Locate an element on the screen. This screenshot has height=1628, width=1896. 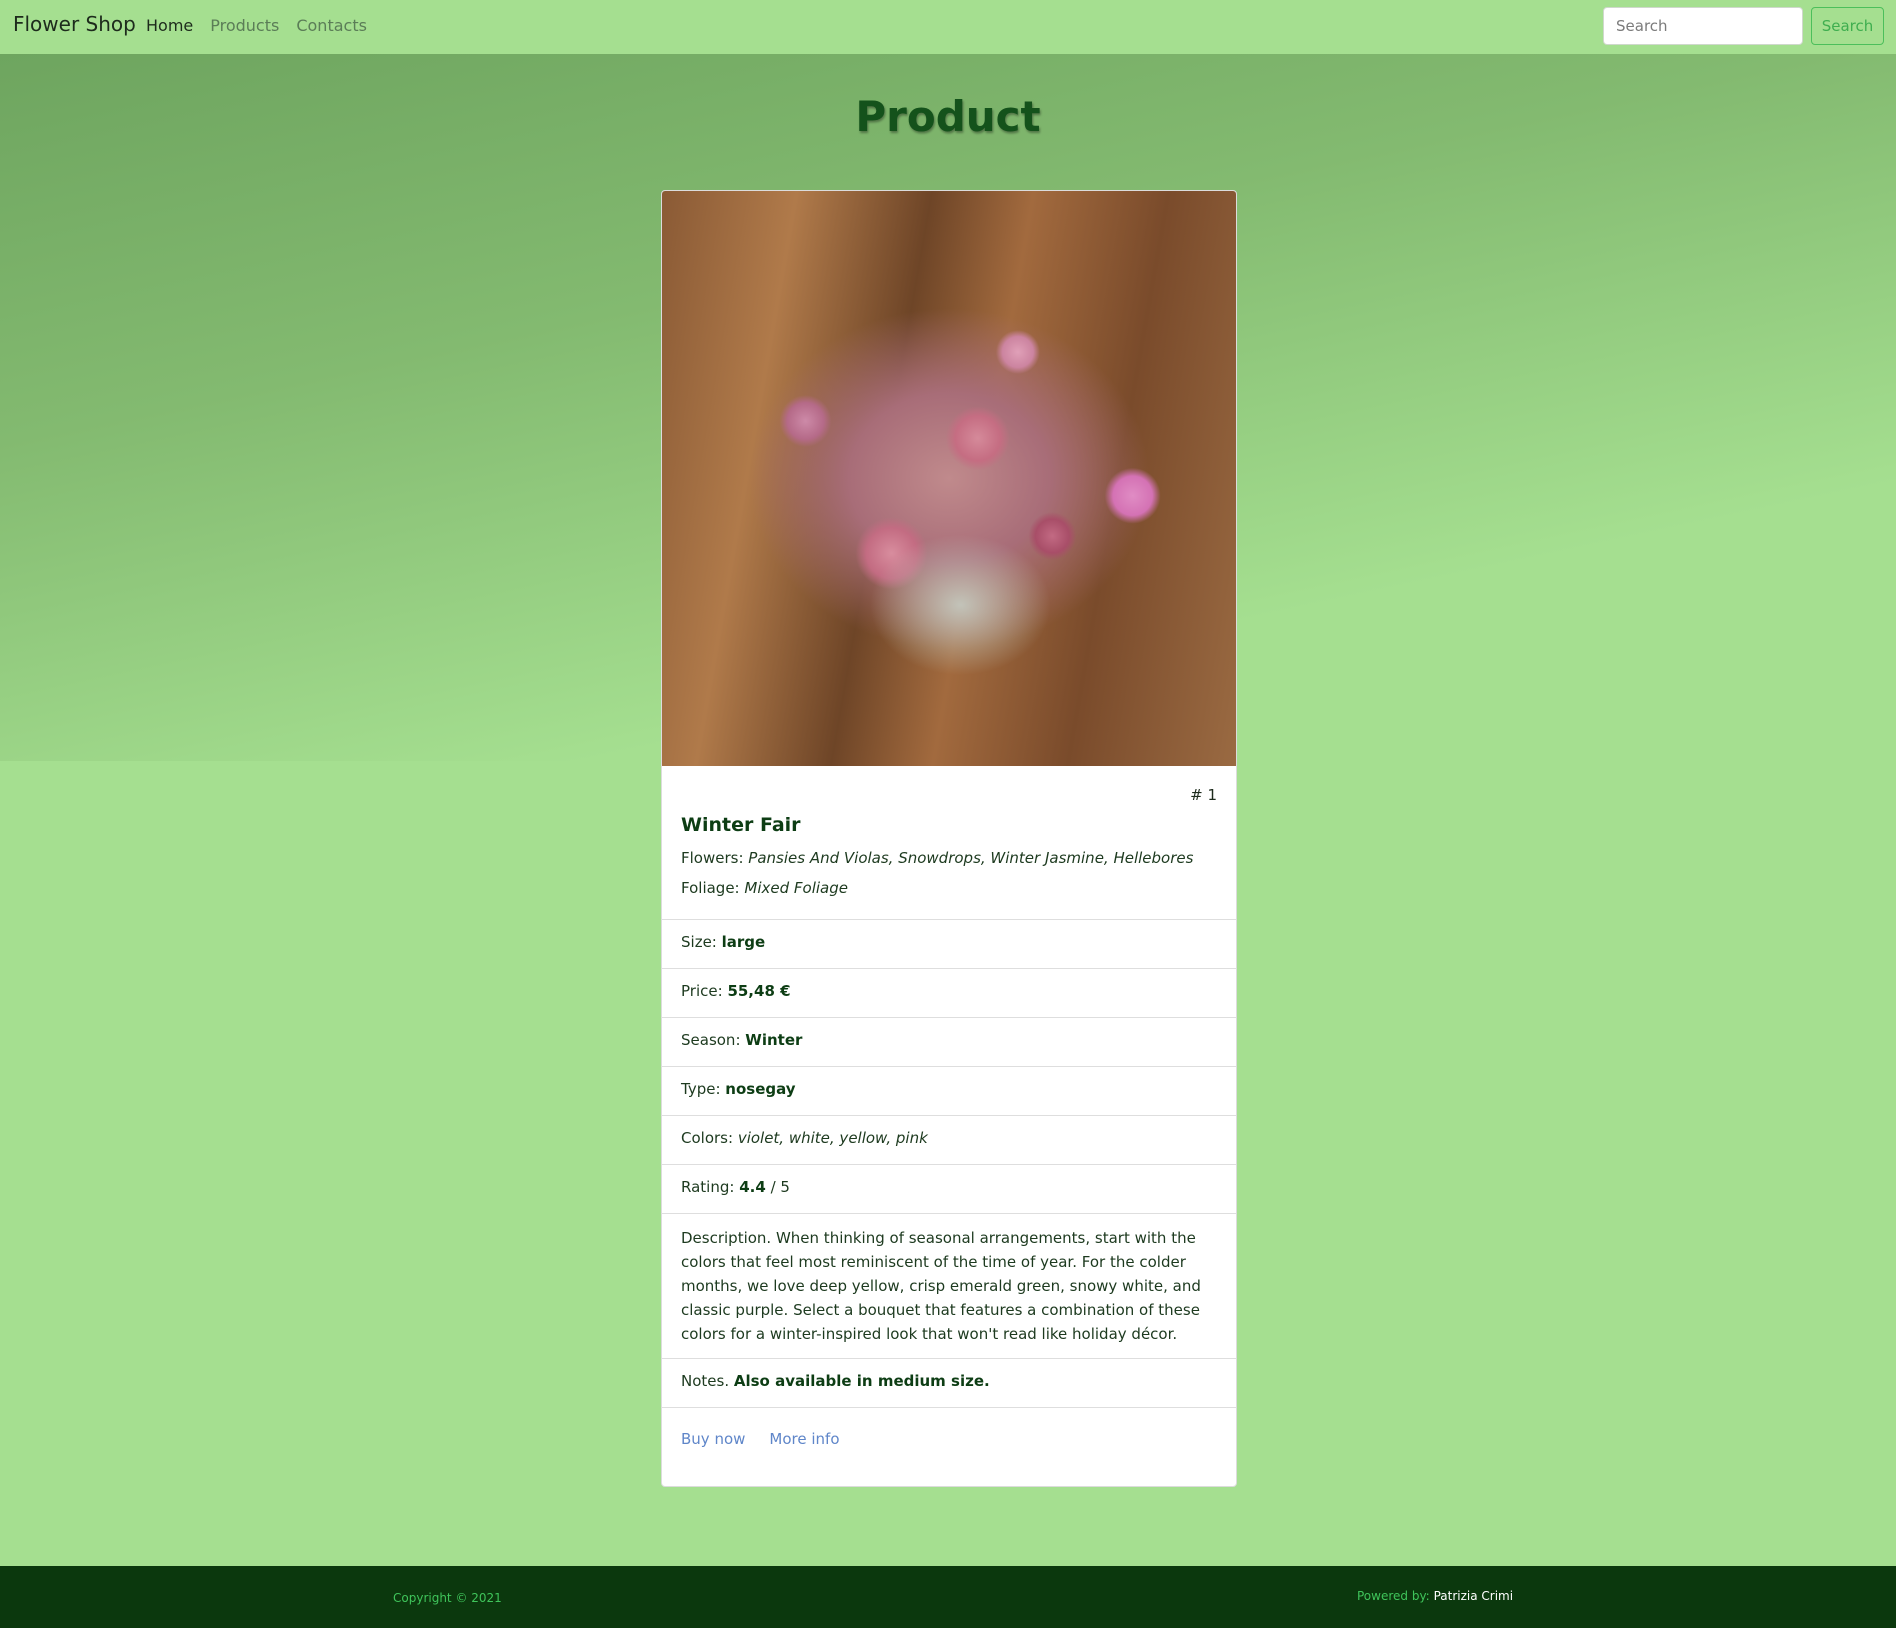
page-title: Product is located at coordinates (948, 116).